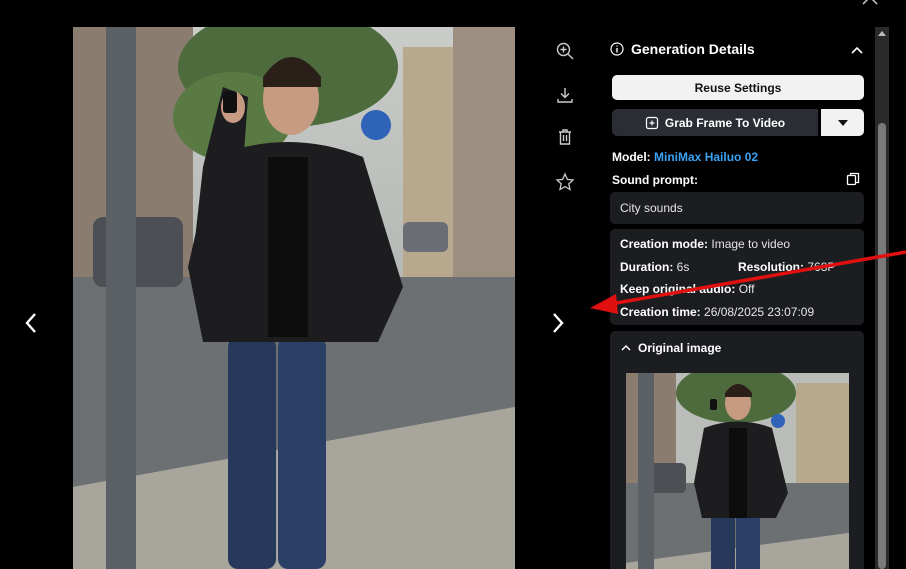 The height and width of the screenshot is (569, 906). What do you see at coordinates (655, 180) in the screenshot?
I see `sound-prompt-label: Sound prompt:` at bounding box center [655, 180].